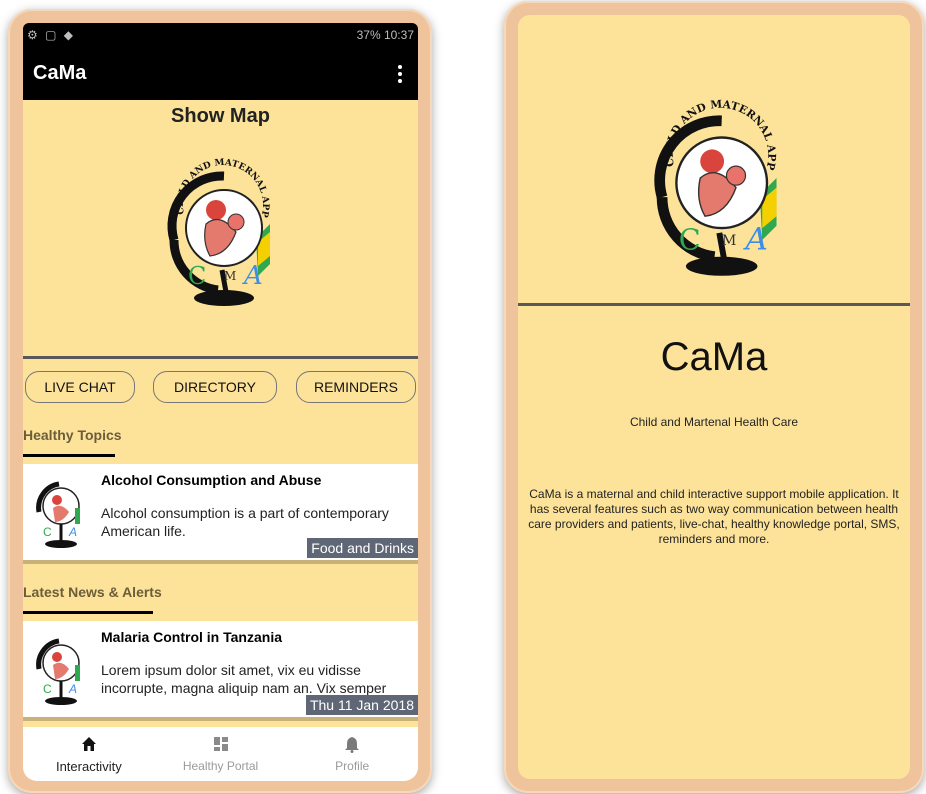 The width and height of the screenshot is (926, 794). What do you see at coordinates (80, 387) in the screenshot?
I see `live-chat-button: LIVE CHAT` at bounding box center [80, 387].